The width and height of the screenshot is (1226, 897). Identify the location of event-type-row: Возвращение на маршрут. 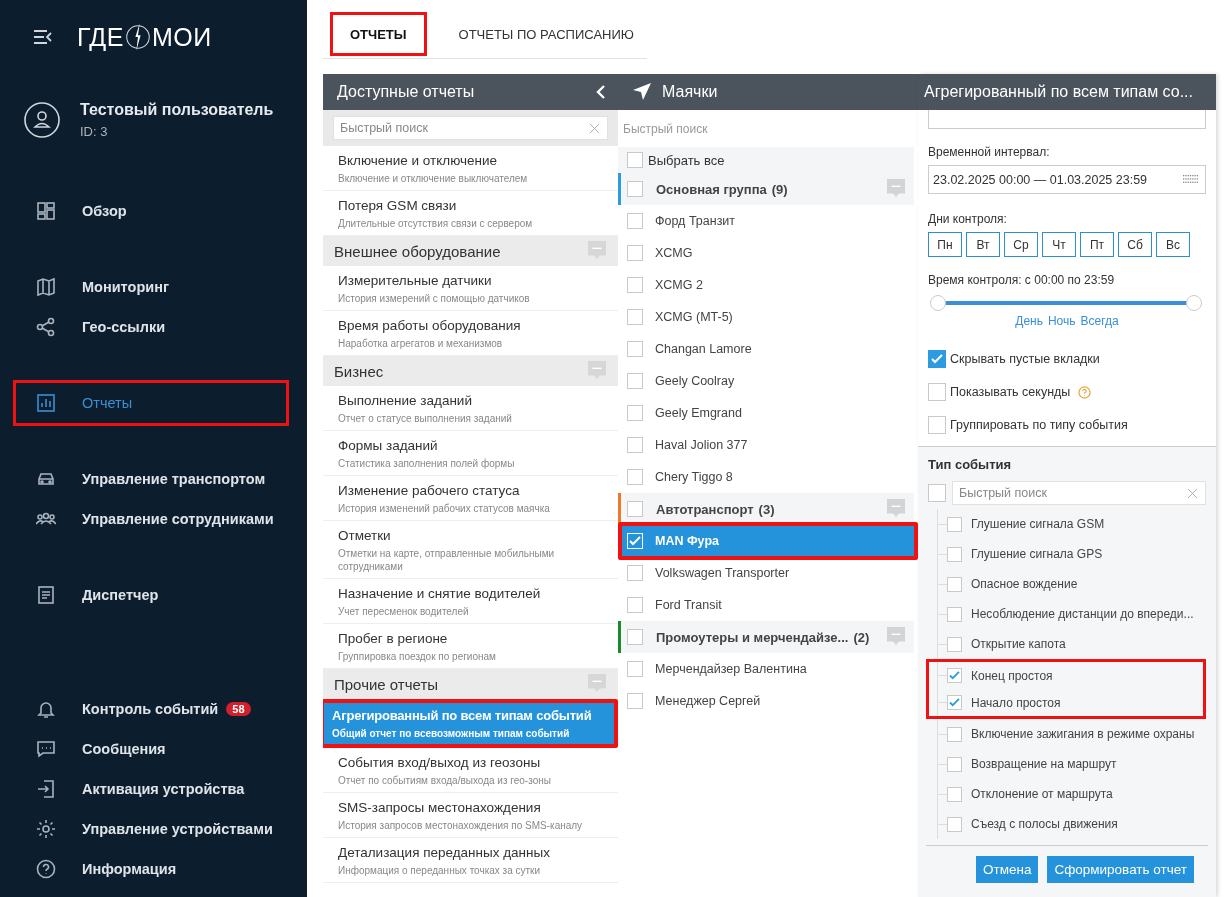
(1066, 764).